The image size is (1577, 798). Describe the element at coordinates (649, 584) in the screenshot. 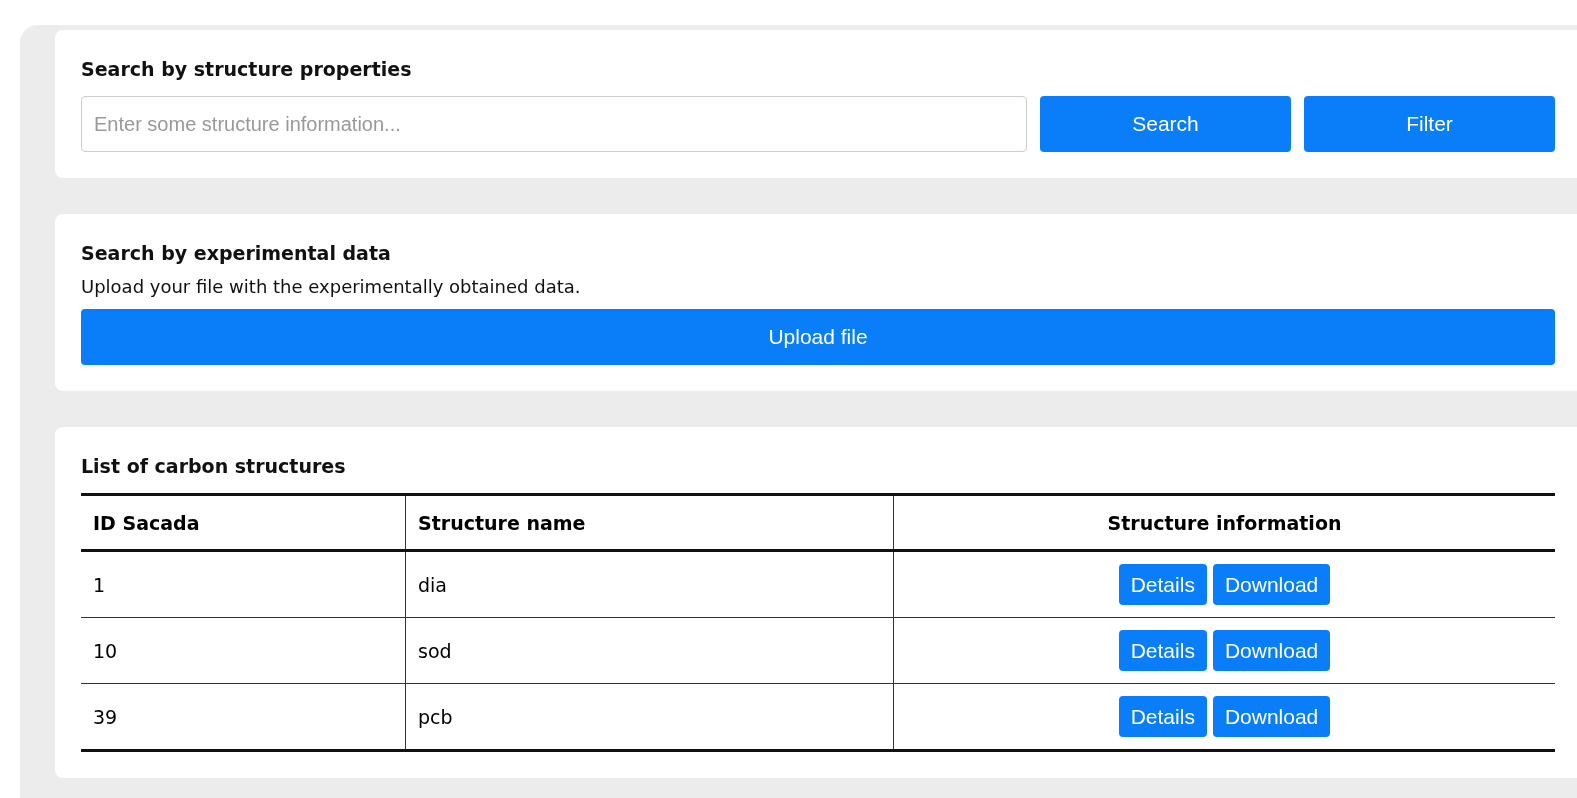

I see `table-cell: dia` at that location.